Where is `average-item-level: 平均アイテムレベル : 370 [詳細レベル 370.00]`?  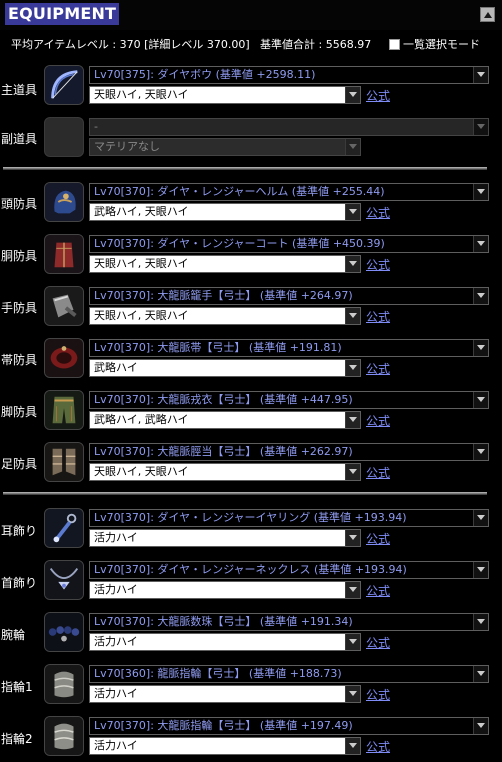
average-item-level: 平均アイテムレベル : 370 [詳細レベル 370.00] is located at coordinates (130, 44).